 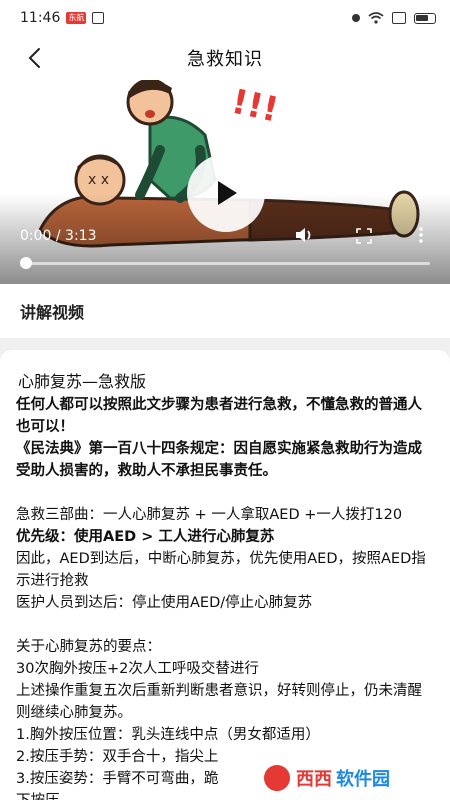 What do you see at coordinates (399, 18) in the screenshot?
I see `sim-icon` at bounding box center [399, 18].